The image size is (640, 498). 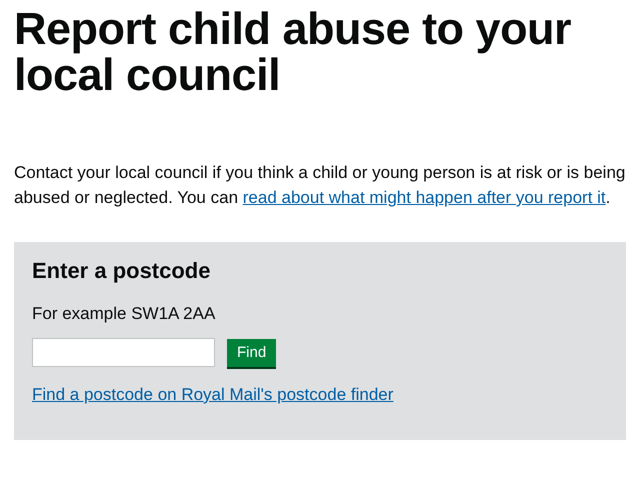 What do you see at coordinates (251, 352) in the screenshot?
I see `find-button: Find` at bounding box center [251, 352].